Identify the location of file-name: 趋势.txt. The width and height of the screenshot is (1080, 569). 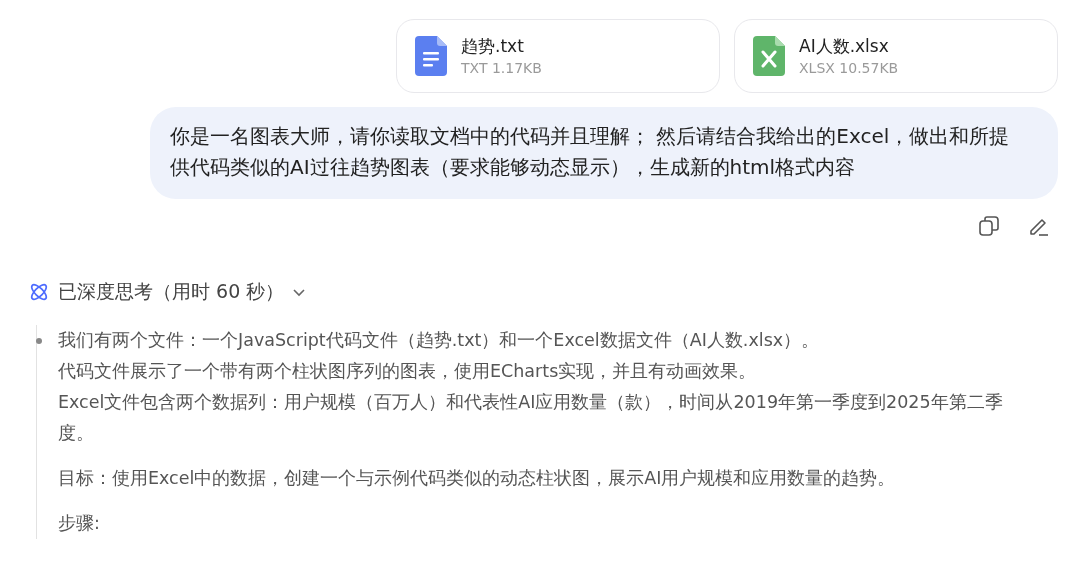
(493, 46).